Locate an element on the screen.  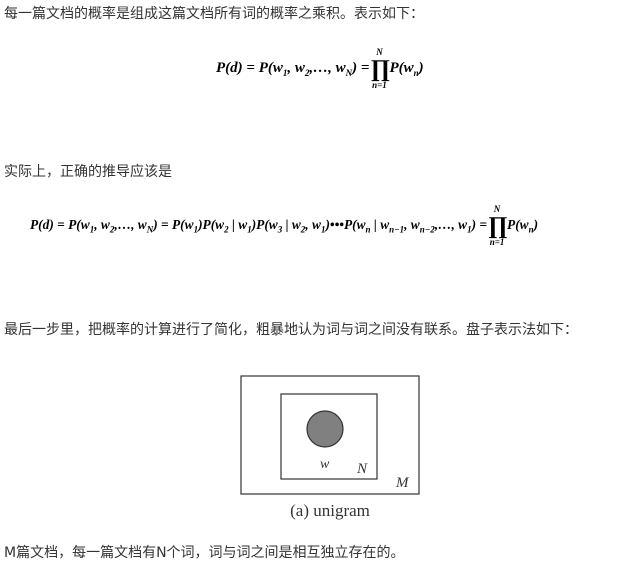
word-node-label: w is located at coordinates (325, 464).